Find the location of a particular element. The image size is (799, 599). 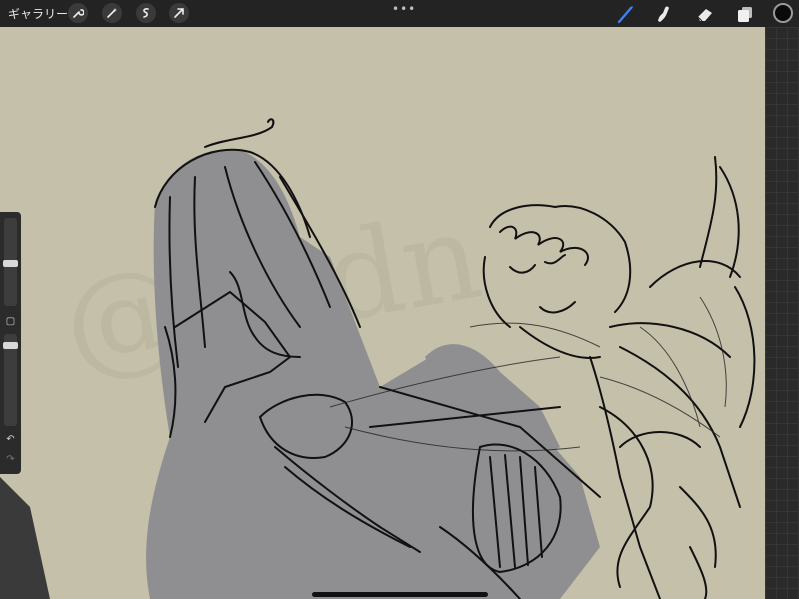

undo-button: ↶ is located at coordinates (10, 439).